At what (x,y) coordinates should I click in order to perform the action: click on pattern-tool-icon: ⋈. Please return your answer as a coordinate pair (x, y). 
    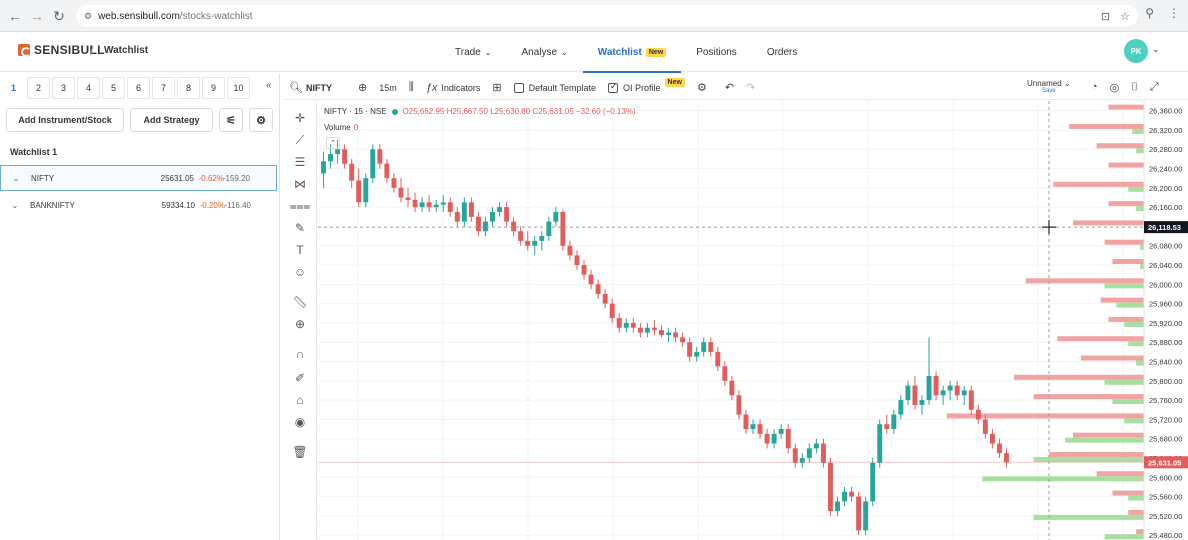
    Looking at the image, I should click on (300, 184).